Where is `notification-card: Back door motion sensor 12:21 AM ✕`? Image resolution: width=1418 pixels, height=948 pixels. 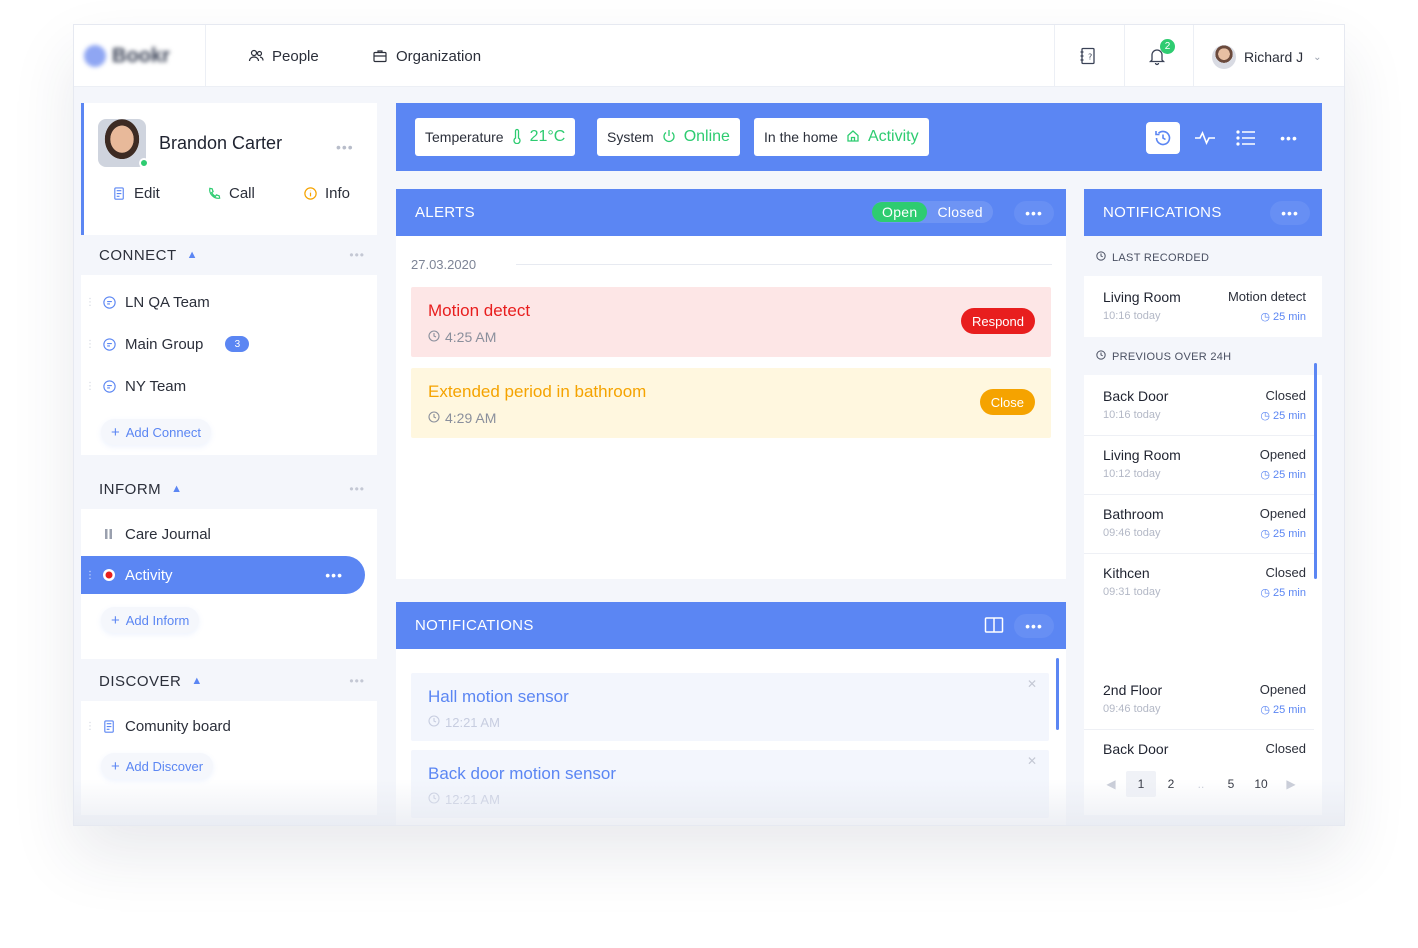 notification-card: Back door motion sensor 12:21 AM ✕ is located at coordinates (730, 784).